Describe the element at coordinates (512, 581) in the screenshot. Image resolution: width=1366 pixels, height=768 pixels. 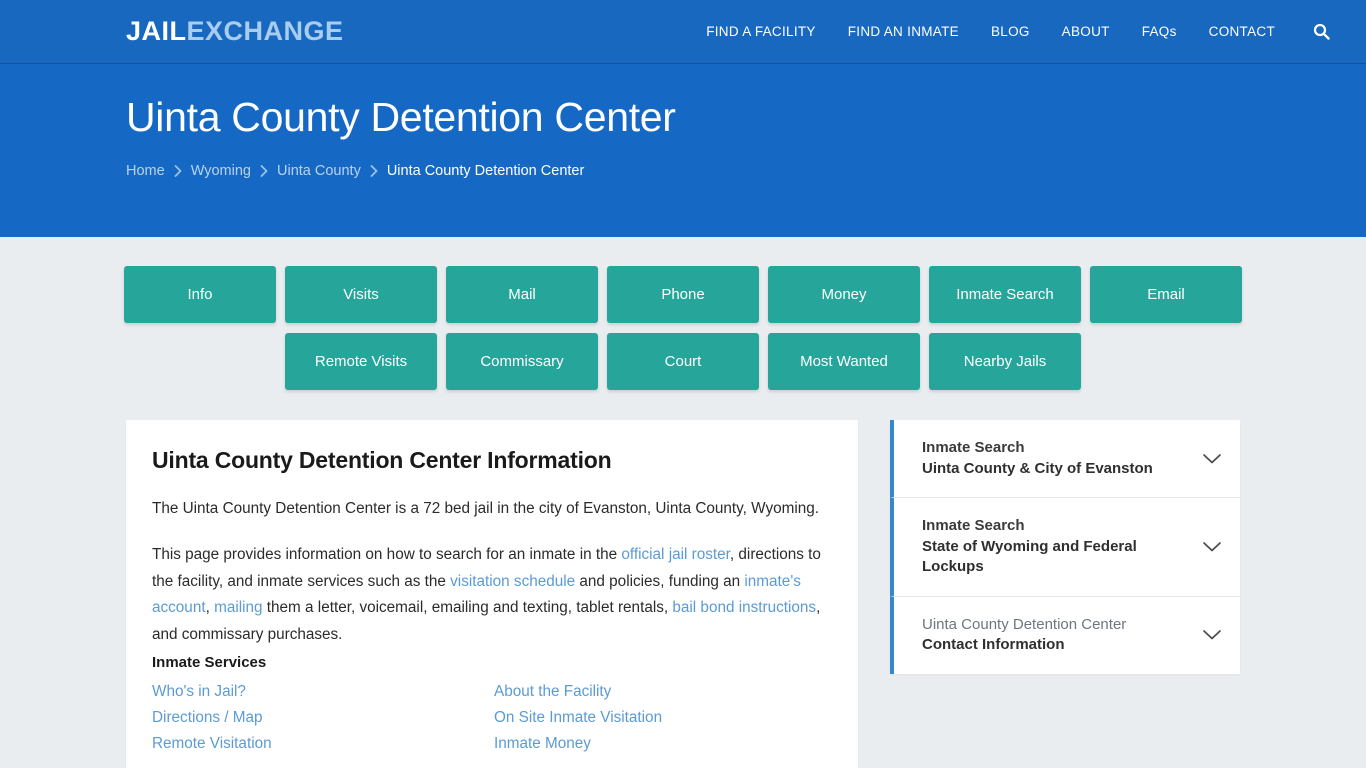
I see `link-visitation-schedule: visitation schedule` at that location.